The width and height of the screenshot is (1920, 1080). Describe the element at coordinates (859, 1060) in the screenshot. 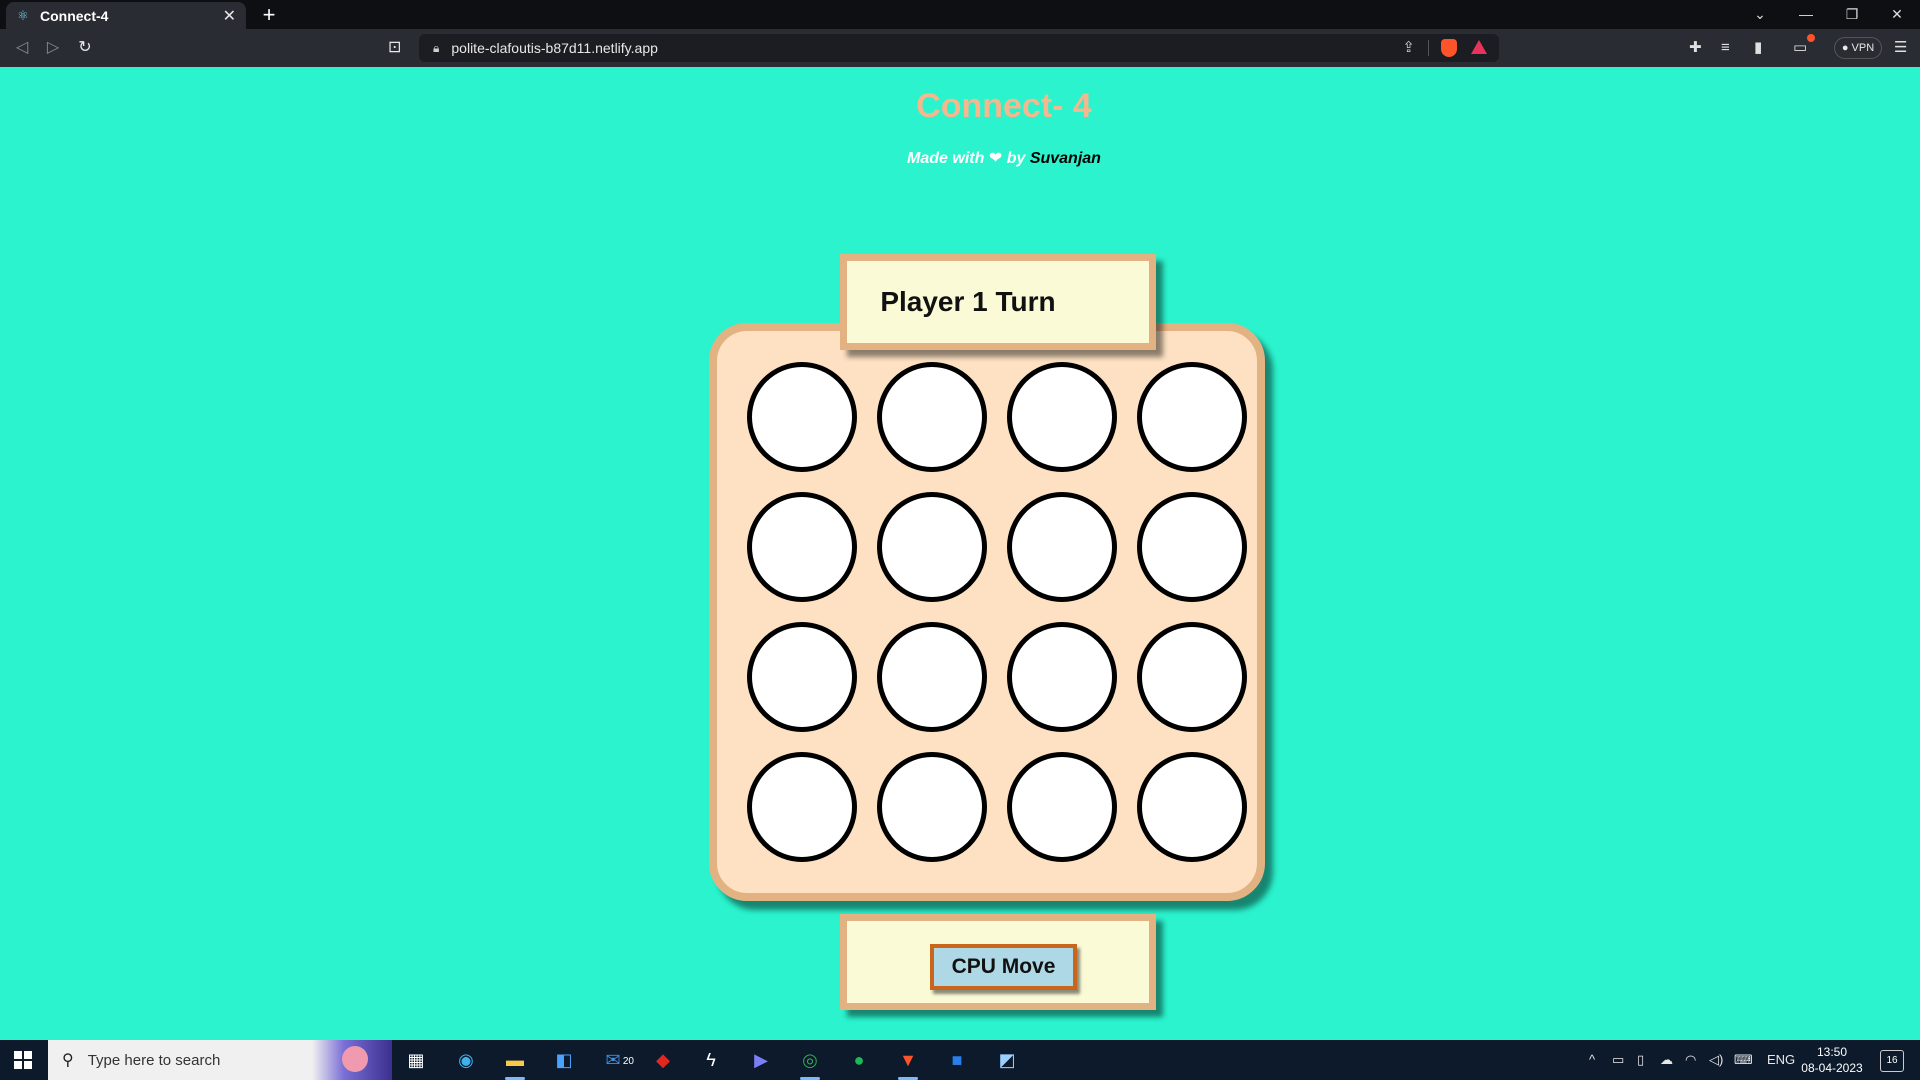

I see `spotify-icon: ●` at that location.